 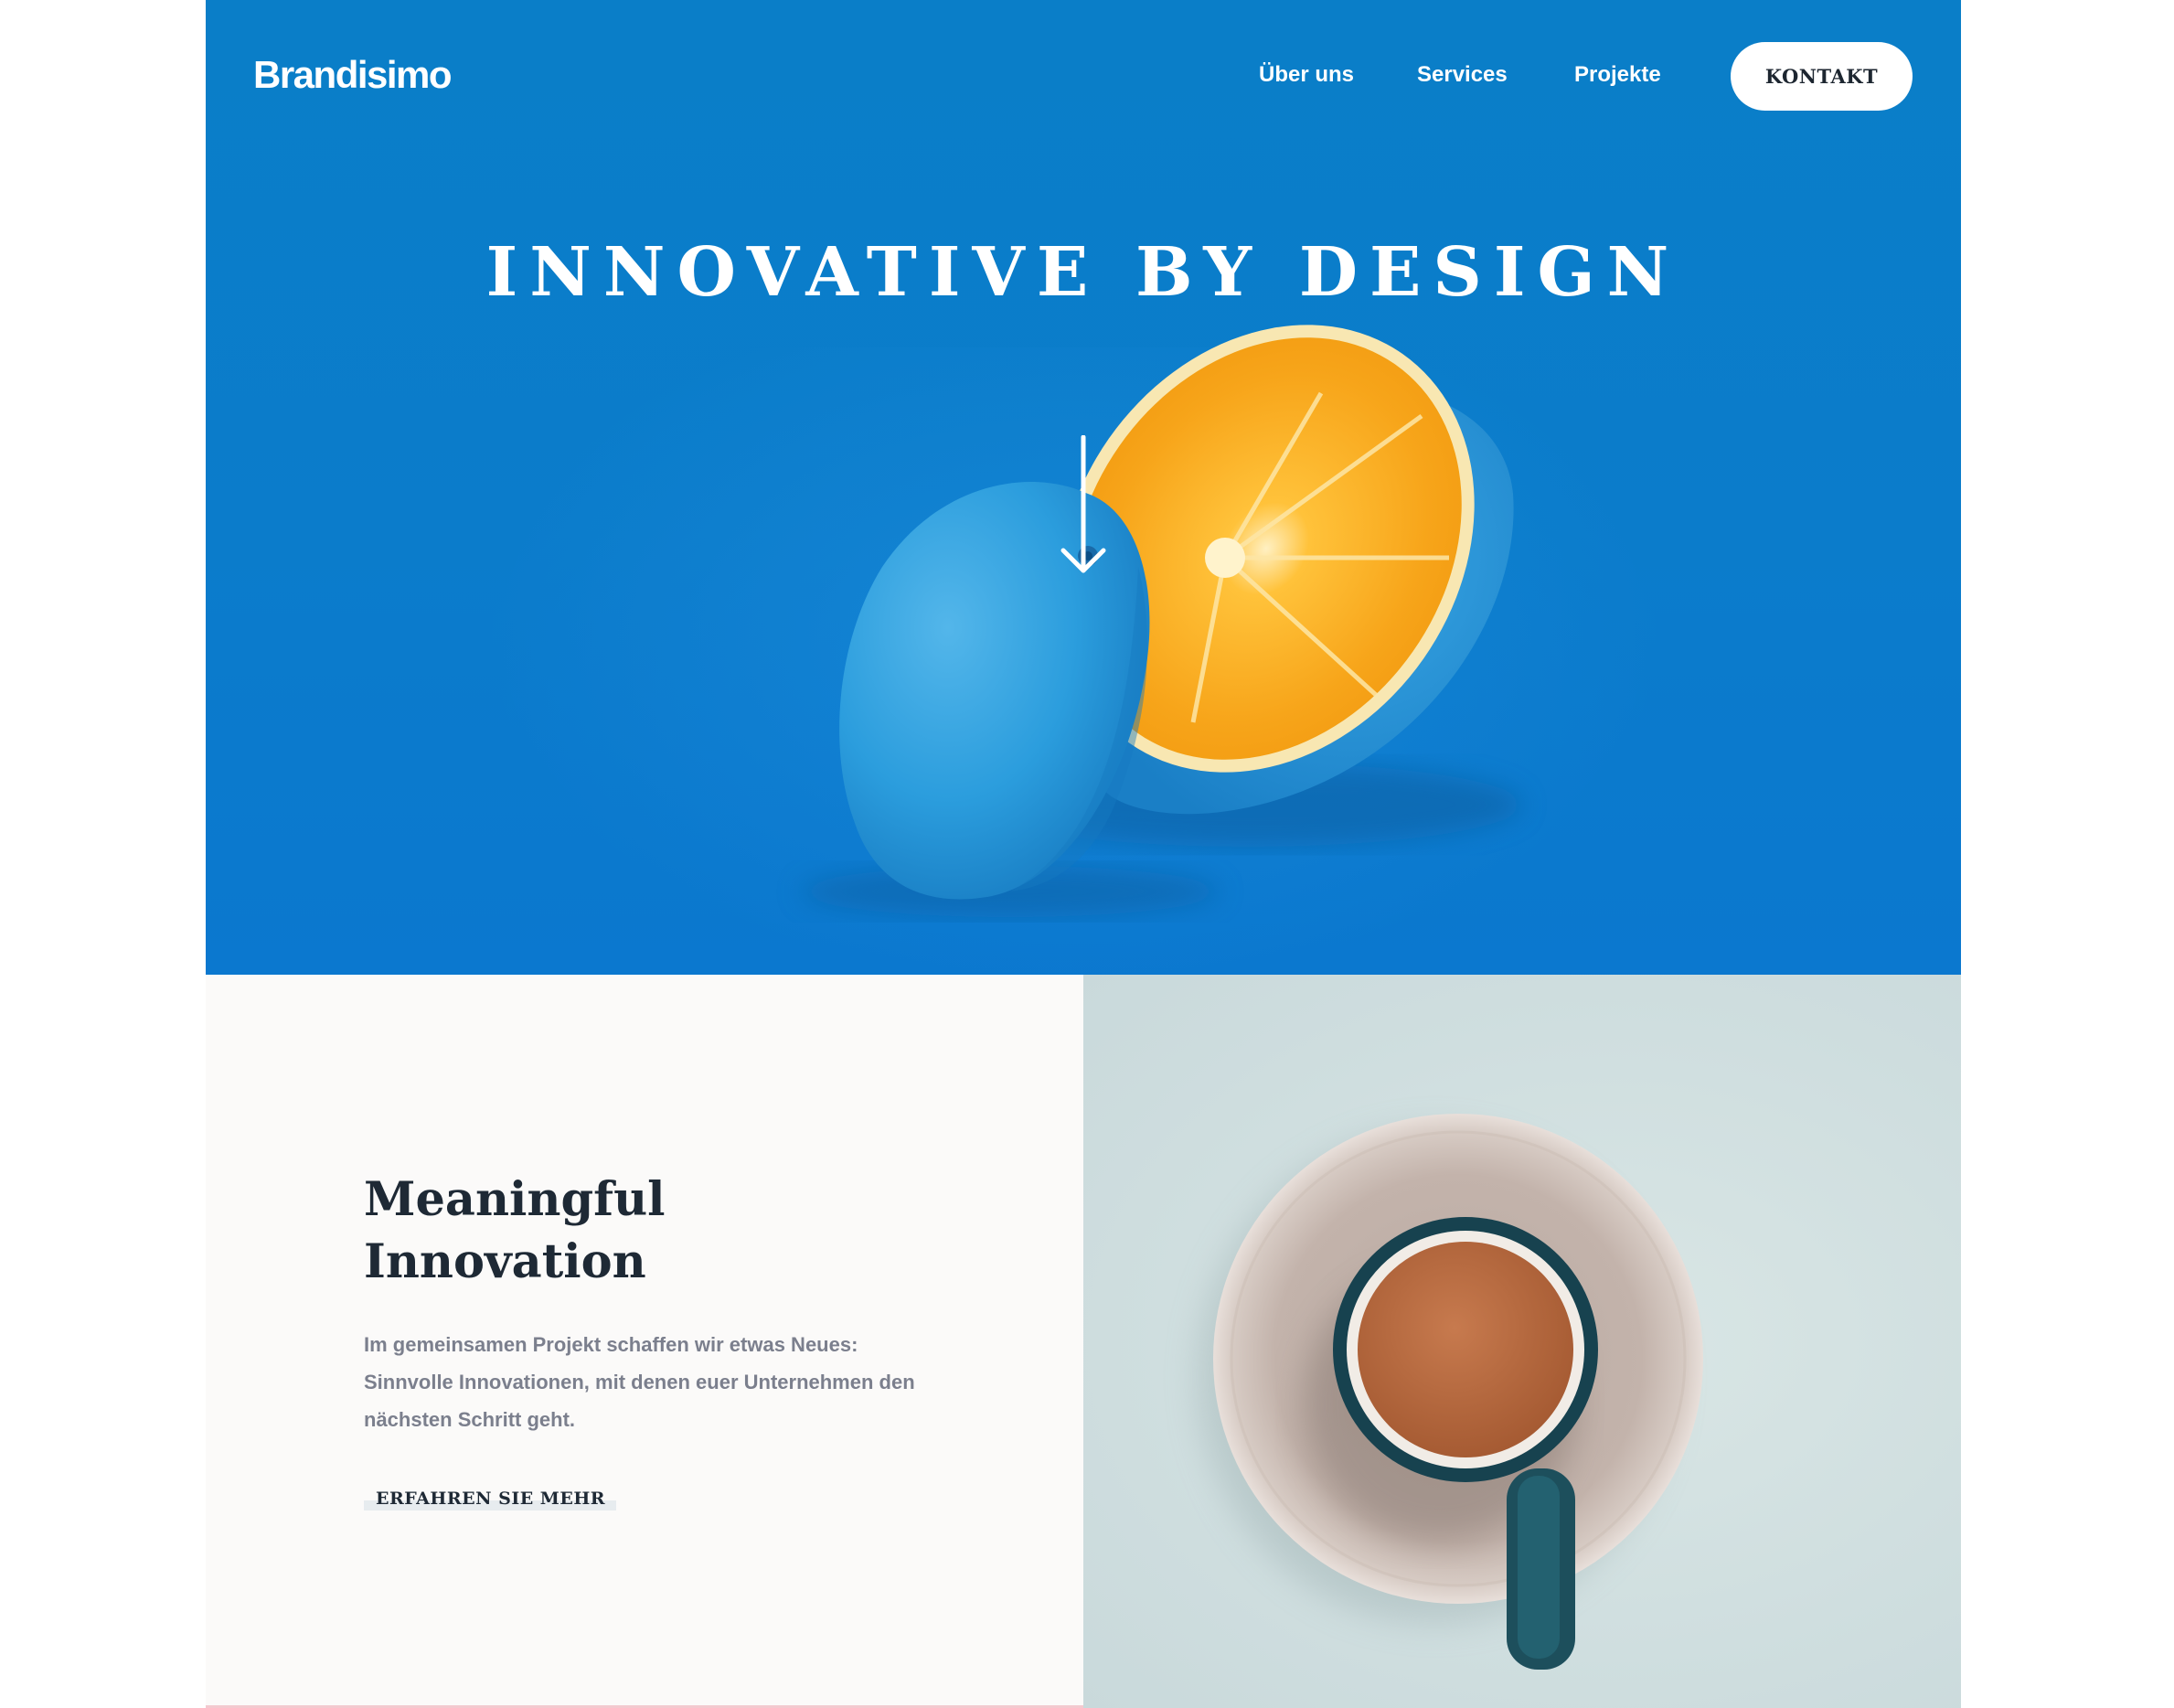 What do you see at coordinates (1822, 76) in the screenshot?
I see `kontakt-button: KONTAKT` at bounding box center [1822, 76].